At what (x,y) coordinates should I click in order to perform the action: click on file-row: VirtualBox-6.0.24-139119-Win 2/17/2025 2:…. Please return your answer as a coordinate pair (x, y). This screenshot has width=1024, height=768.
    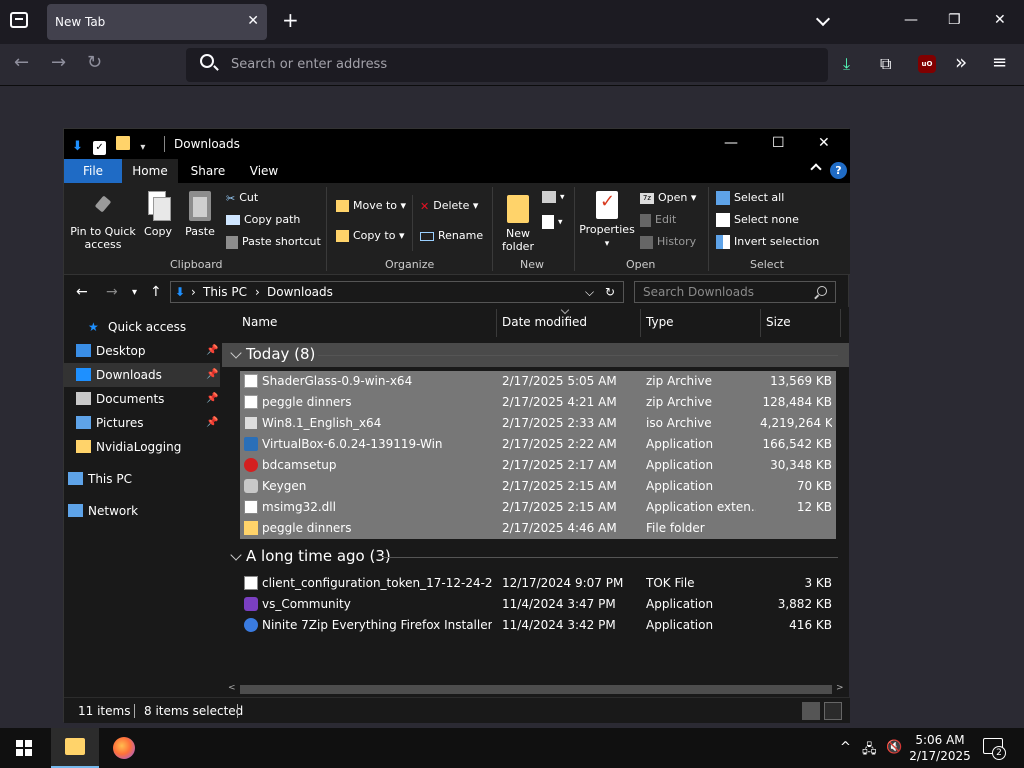
    Looking at the image, I should click on (538, 444).